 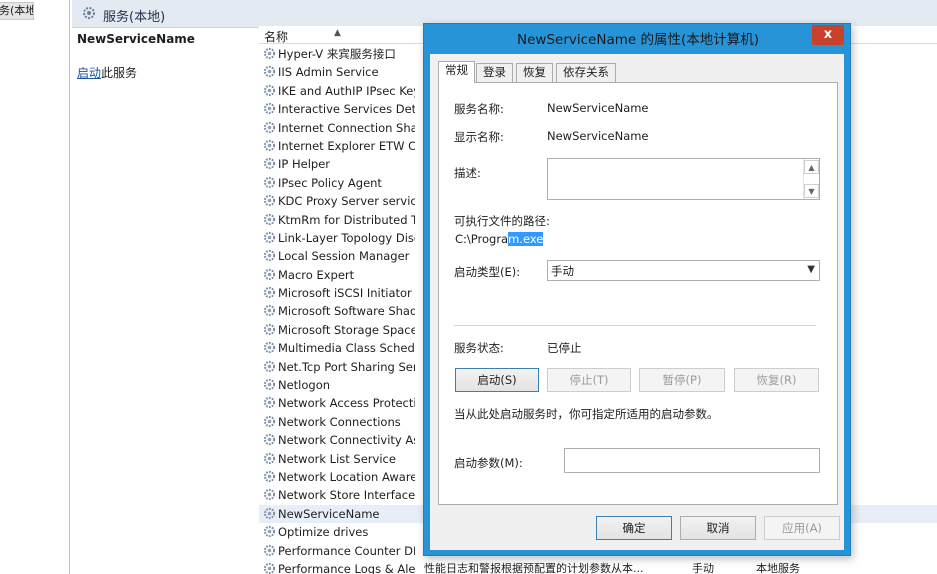 I want to click on scroll-up-icon: ▲, so click(x=811, y=167).